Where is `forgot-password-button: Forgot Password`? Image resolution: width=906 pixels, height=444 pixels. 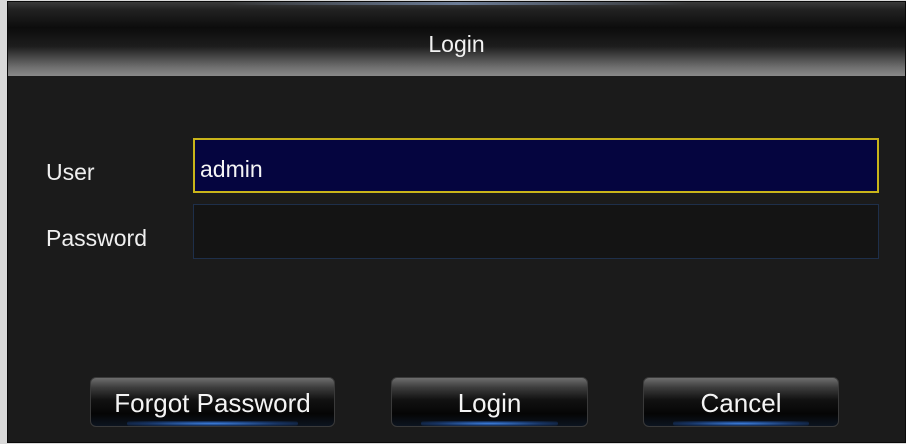
forgot-password-button: Forgot Password is located at coordinates (212, 402).